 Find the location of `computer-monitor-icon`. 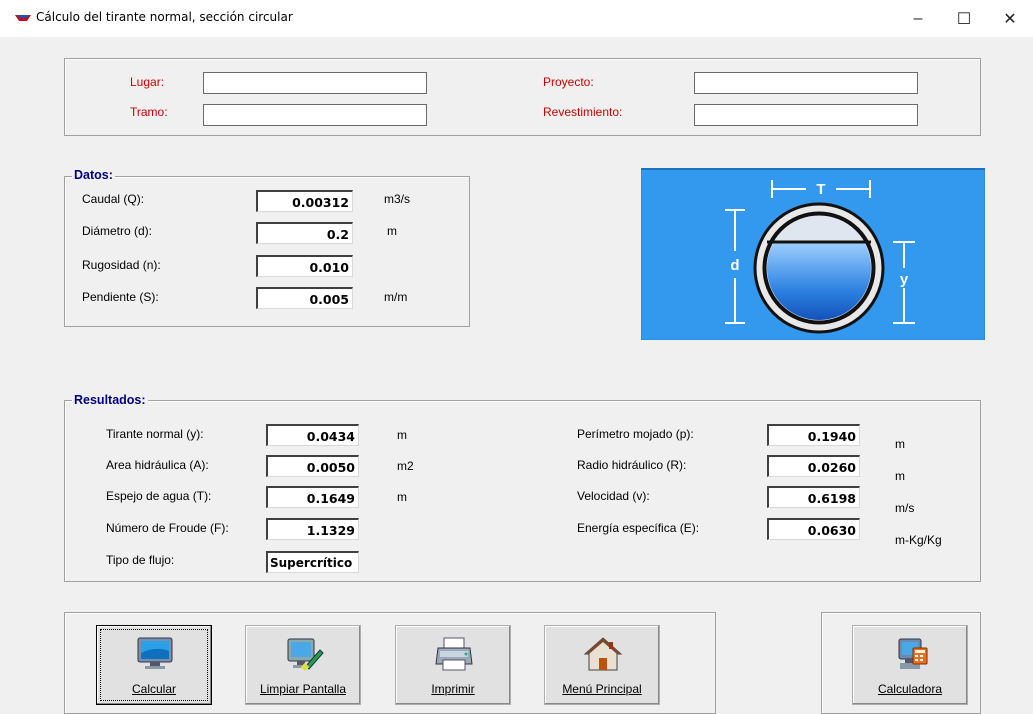

computer-monitor-icon is located at coordinates (155, 653).